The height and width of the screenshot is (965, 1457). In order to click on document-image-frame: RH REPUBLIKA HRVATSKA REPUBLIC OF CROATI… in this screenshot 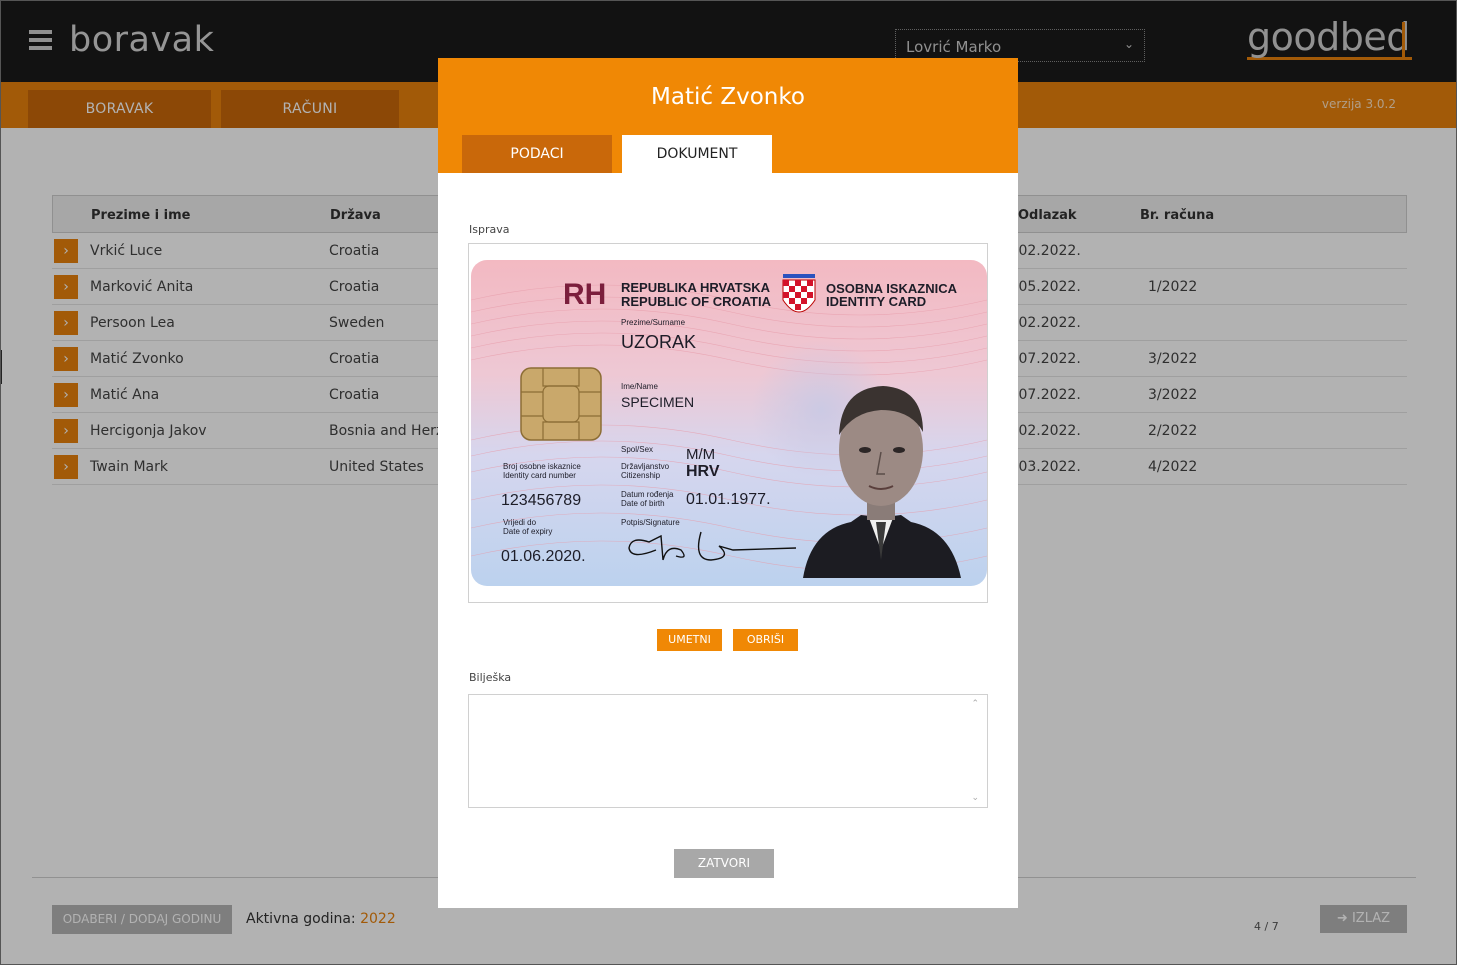, I will do `click(728, 423)`.